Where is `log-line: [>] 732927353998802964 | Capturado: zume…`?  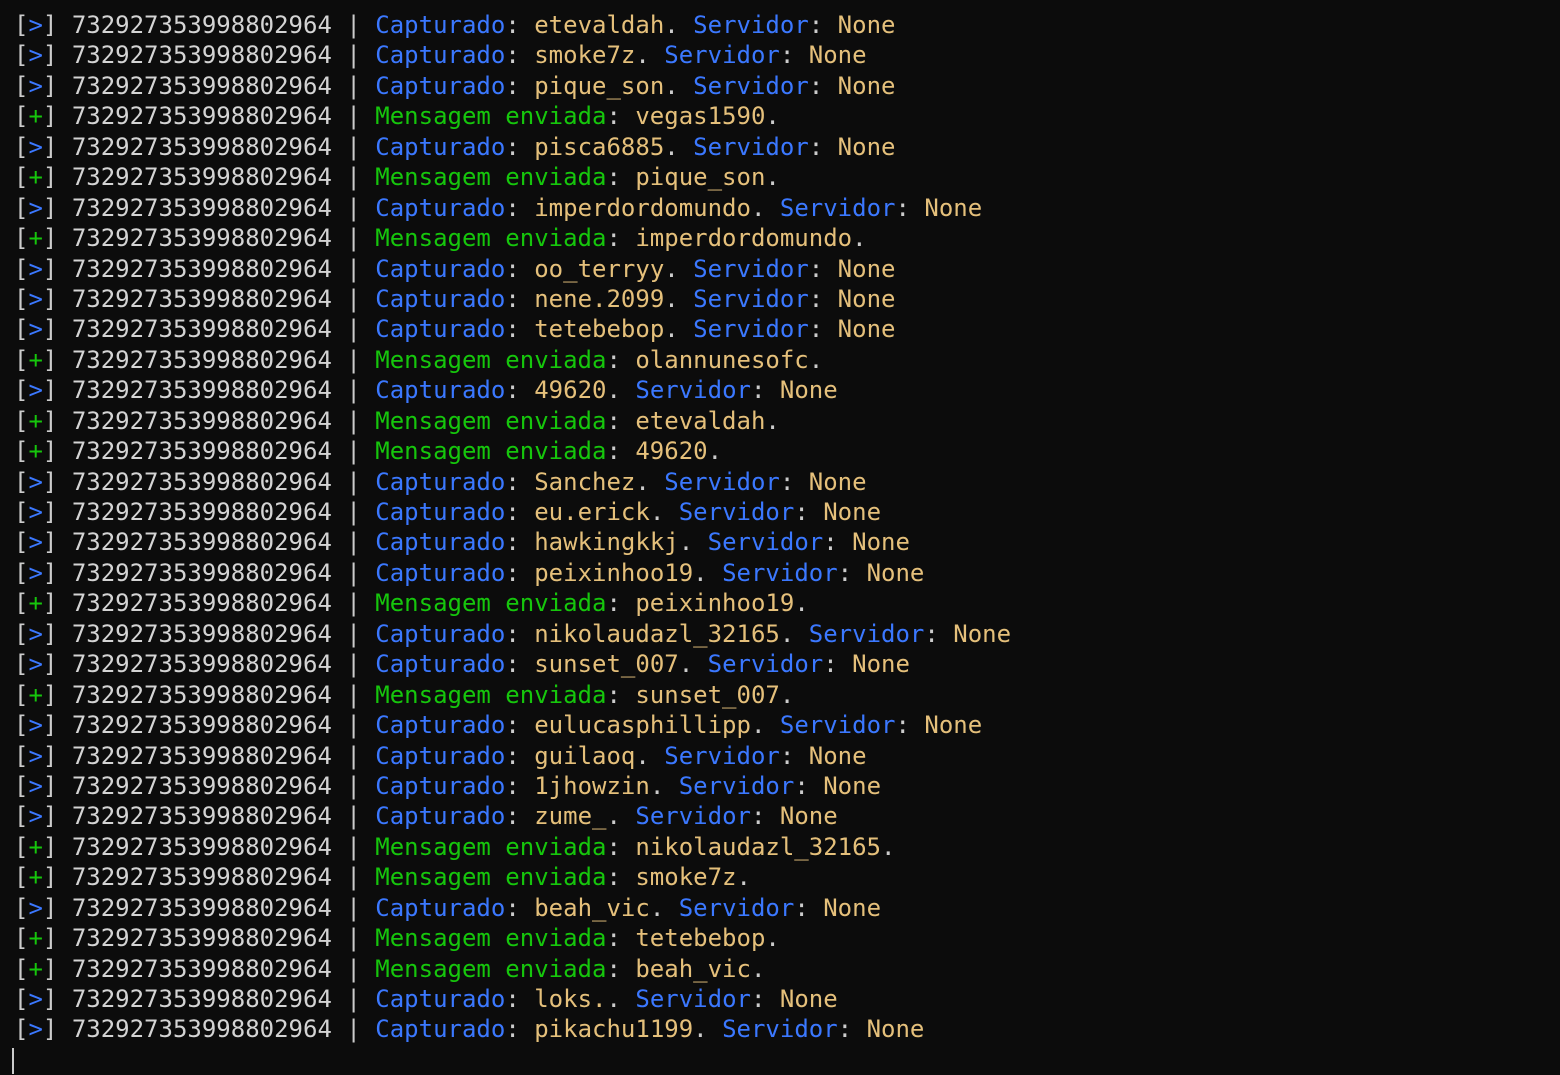
log-line: [>] 732927353998802964 | Capturado: zume… is located at coordinates (787, 816).